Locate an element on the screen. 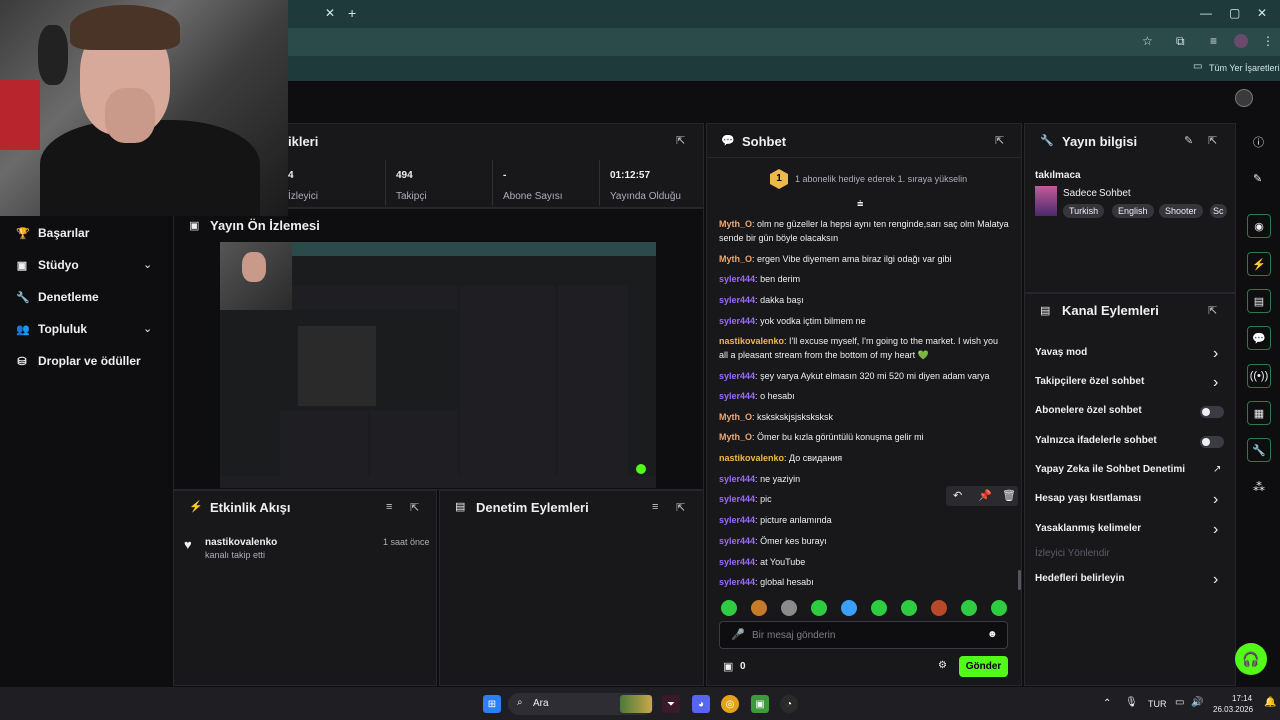 The height and width of the screenshot is (720, 1280). nav-item-moderation: 🔧 Denetleme is located at coordinates (57, 297).